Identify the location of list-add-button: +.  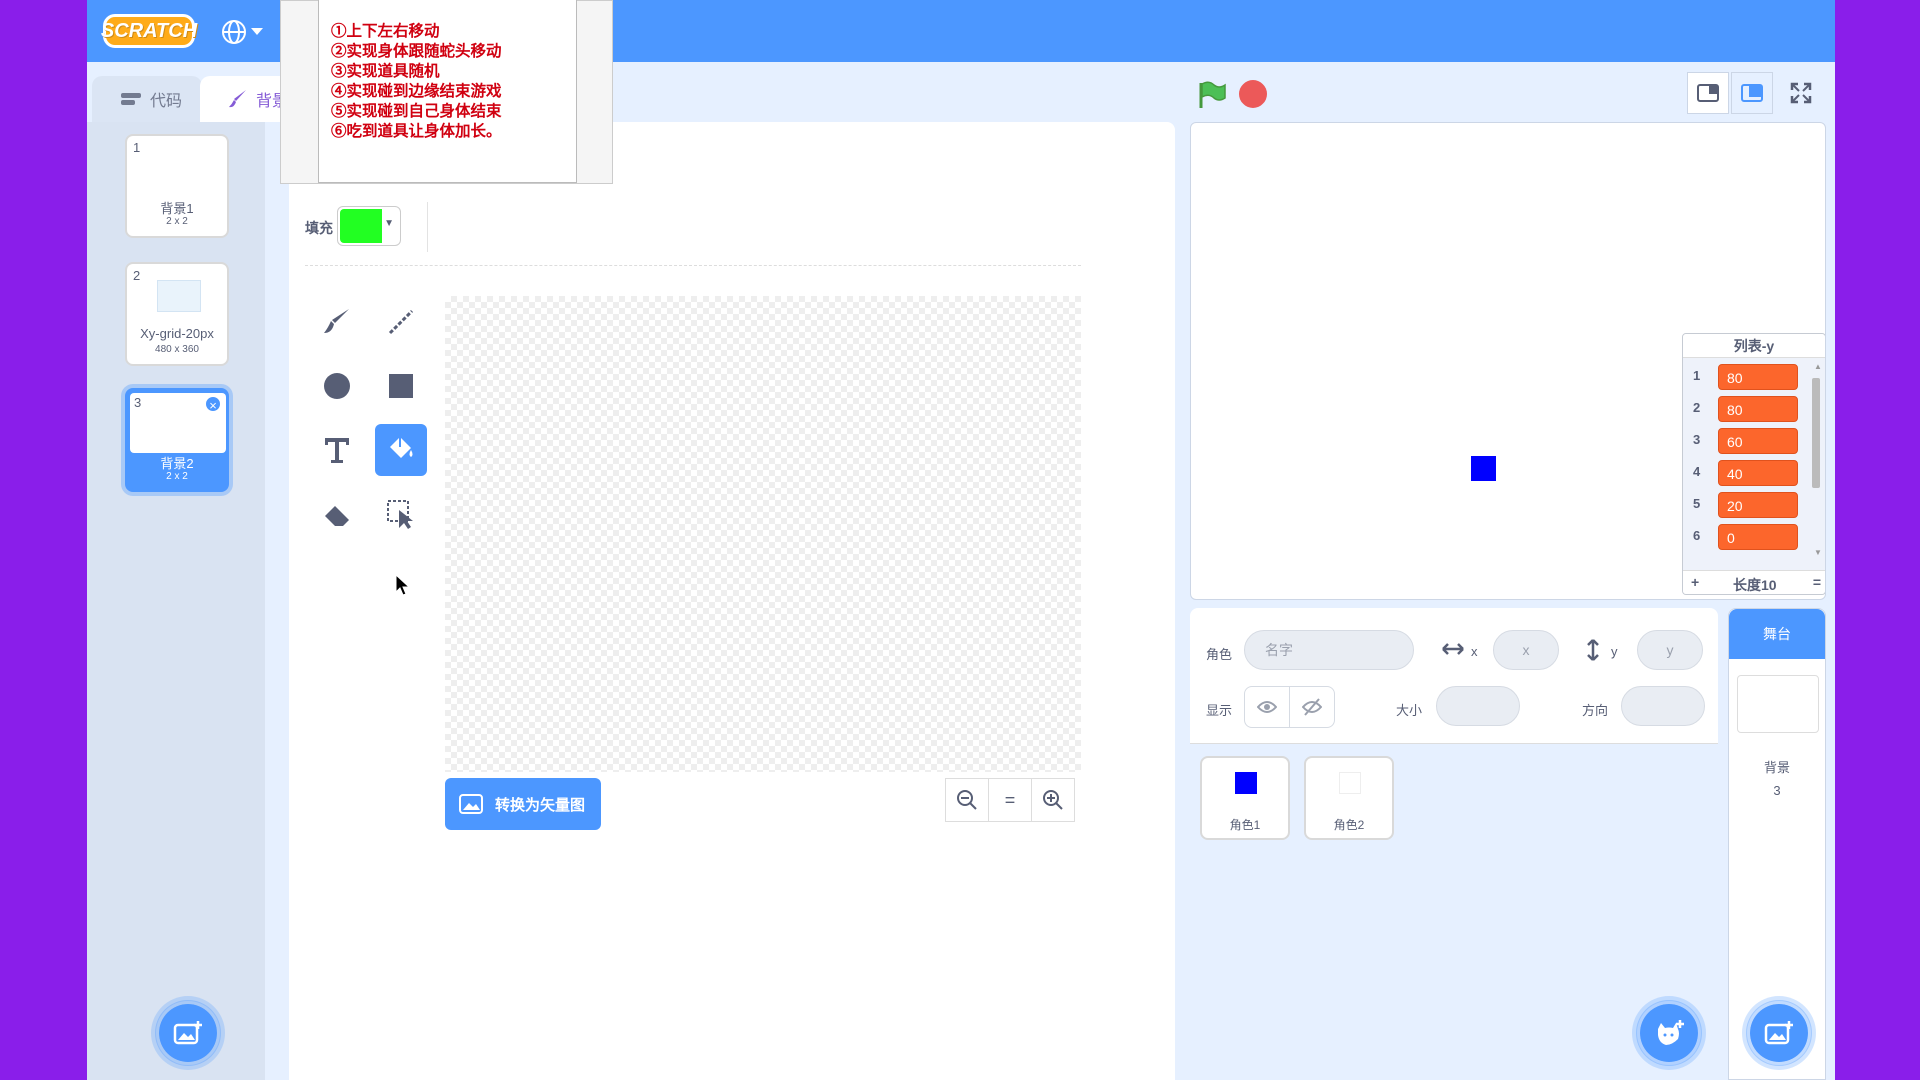
(1695, 582).